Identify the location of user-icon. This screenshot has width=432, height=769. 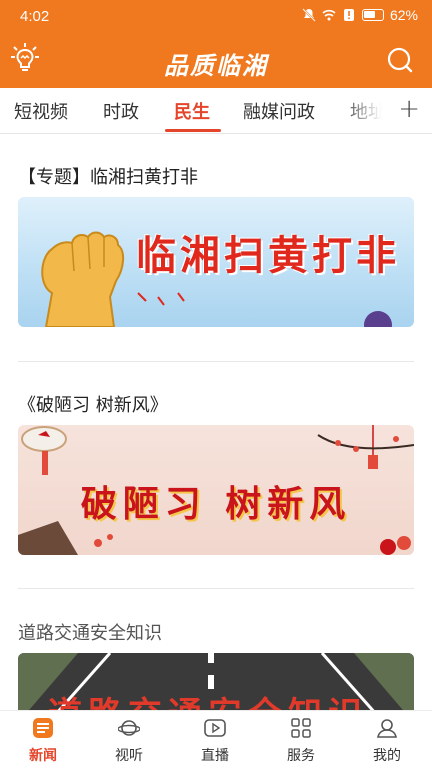
(387, 728).